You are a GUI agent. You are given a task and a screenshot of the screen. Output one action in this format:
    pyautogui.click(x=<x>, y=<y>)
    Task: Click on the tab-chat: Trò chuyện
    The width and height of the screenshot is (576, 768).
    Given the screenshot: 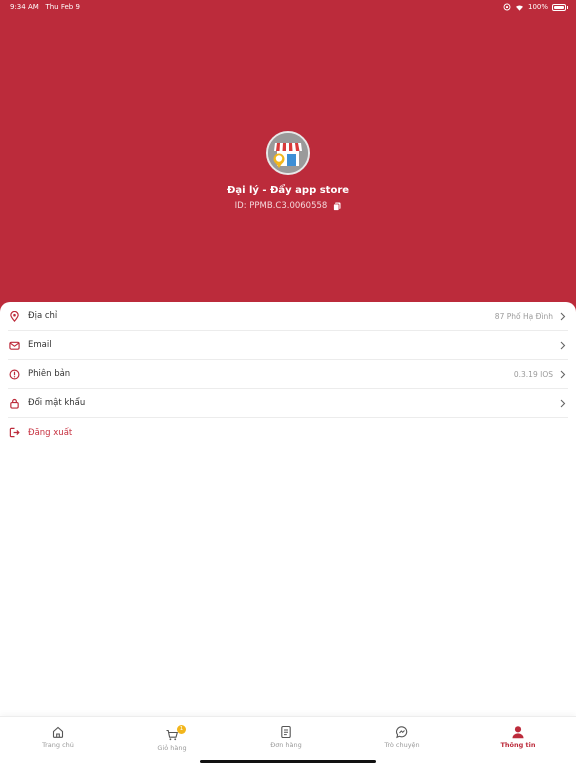 What is the action you would take?
    pyautogui.click(x=402, y=737)
    